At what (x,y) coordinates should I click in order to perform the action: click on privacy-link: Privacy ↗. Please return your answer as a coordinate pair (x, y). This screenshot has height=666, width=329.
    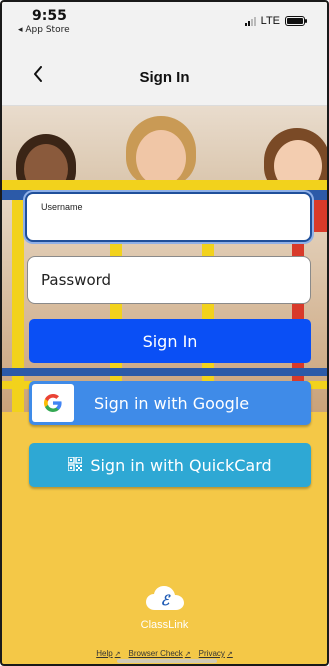
    Looking at the image, I should click on (216, 653).